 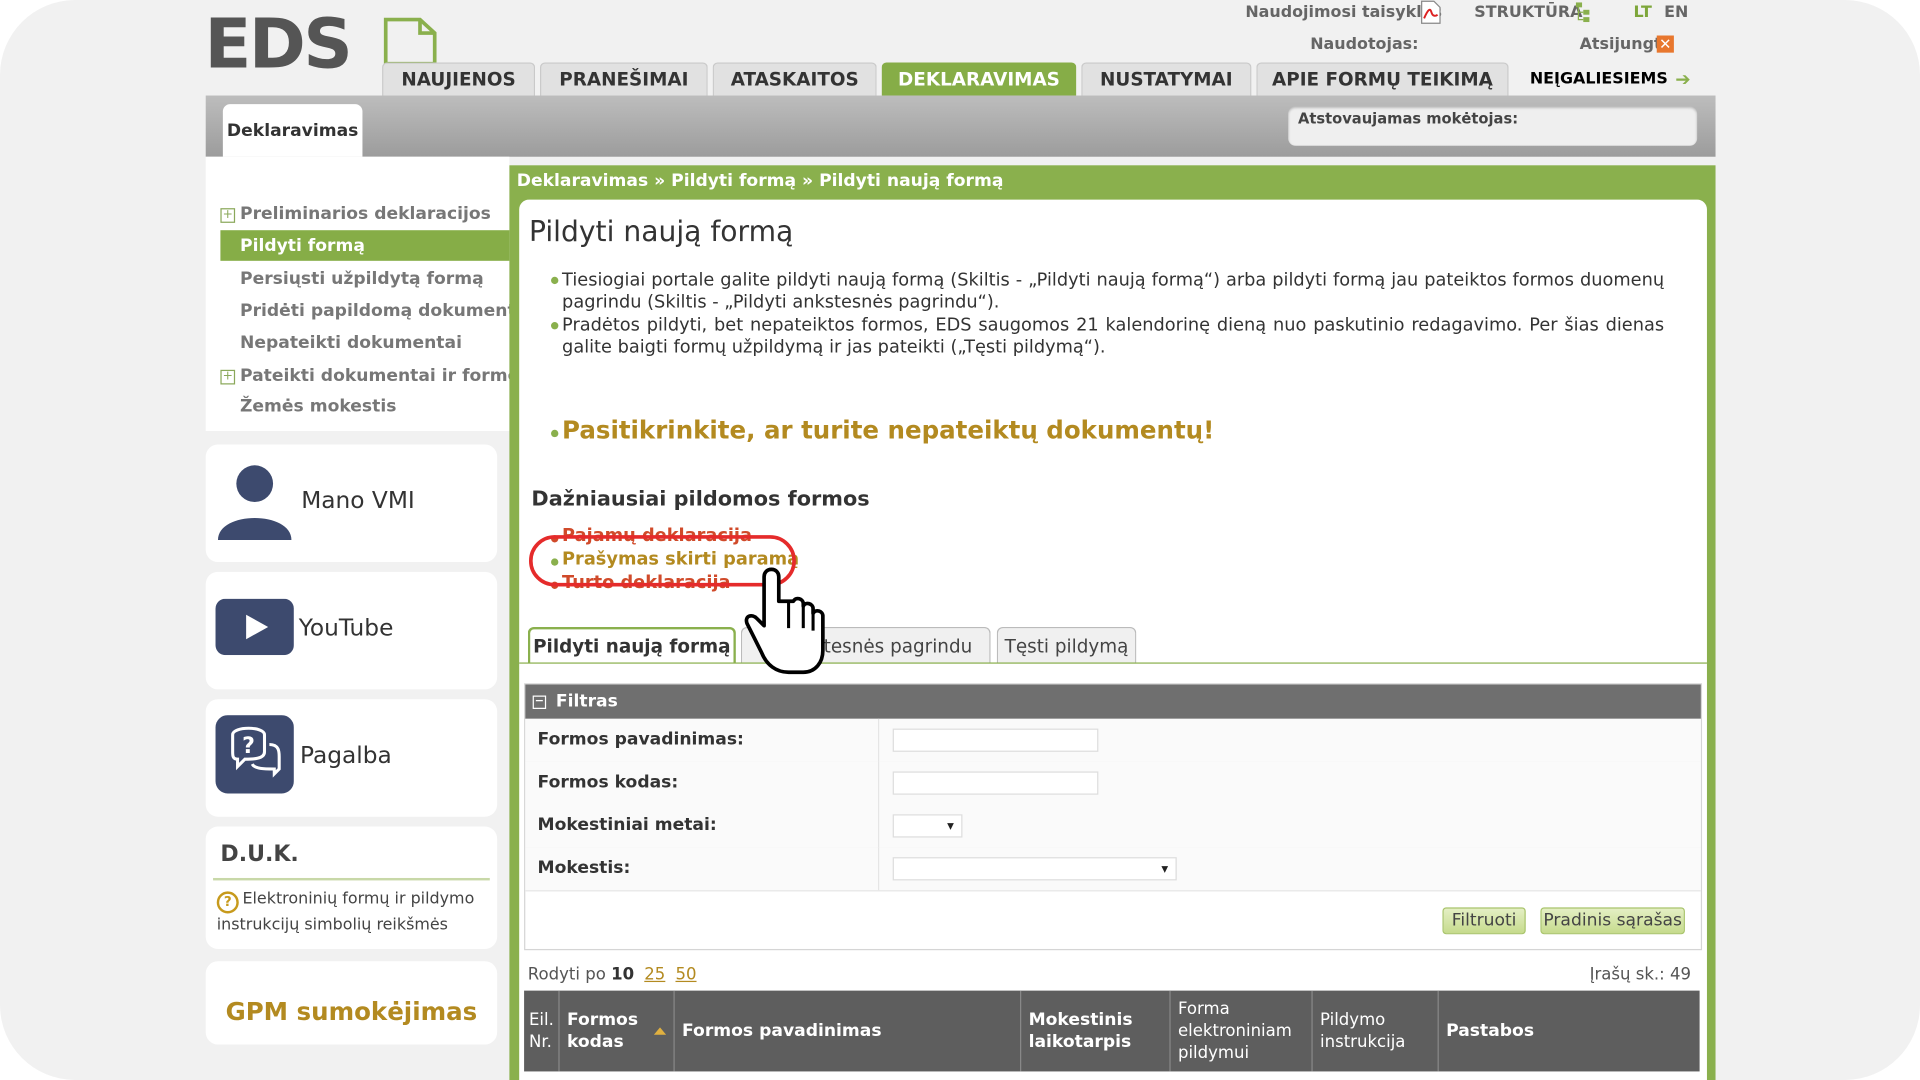 I want to click on col-pildymo-instrukcija: Pildymo instrukcija, so click(x=1374, y=1031).